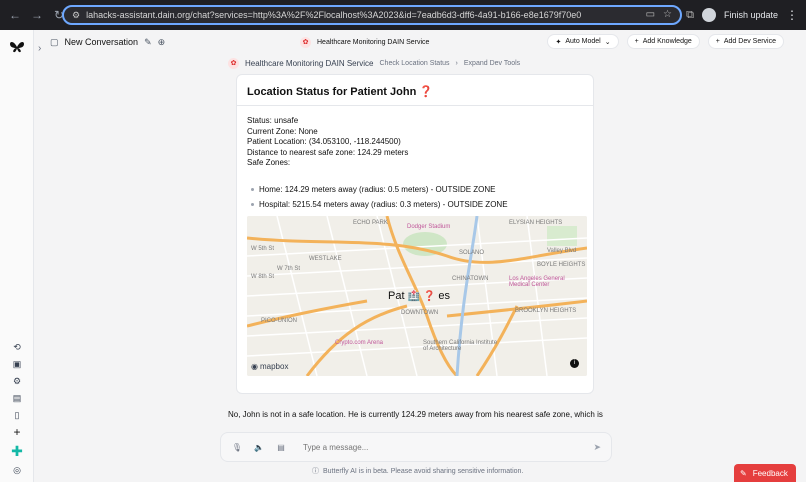  Describe the element at coordinates (17, 470) in the screenshot. I see `globe-icon: ◎` at that location.